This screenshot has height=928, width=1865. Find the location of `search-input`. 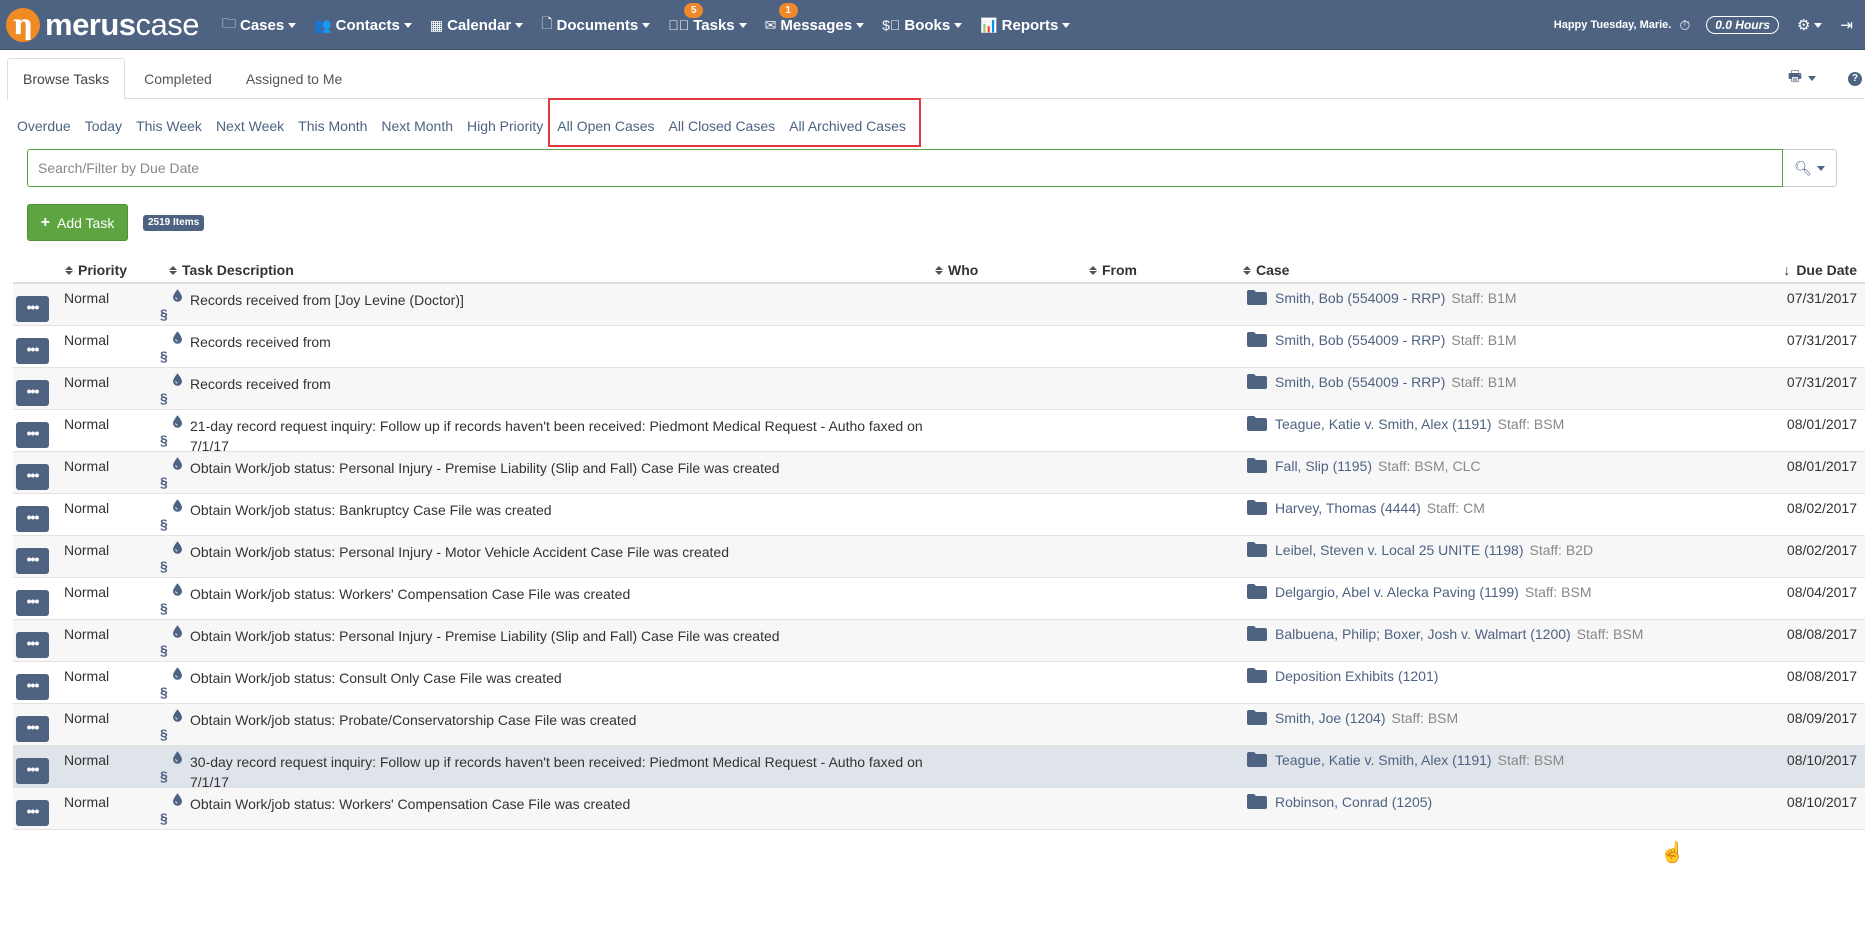

search-input is located at coordinates (905, 168).